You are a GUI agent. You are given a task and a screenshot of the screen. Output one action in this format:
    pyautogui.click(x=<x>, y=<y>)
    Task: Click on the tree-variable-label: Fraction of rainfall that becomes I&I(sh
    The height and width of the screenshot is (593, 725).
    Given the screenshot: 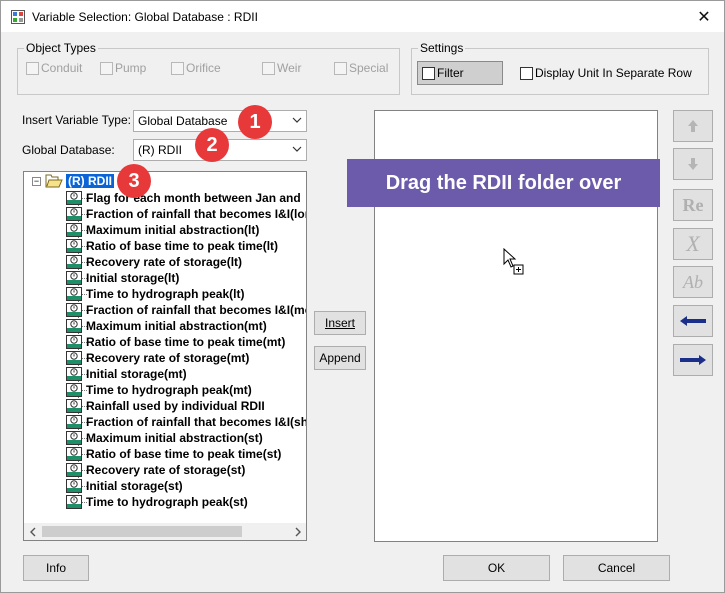 What is the action you would take?
    pyautogui.click(x=196, y=422)
    